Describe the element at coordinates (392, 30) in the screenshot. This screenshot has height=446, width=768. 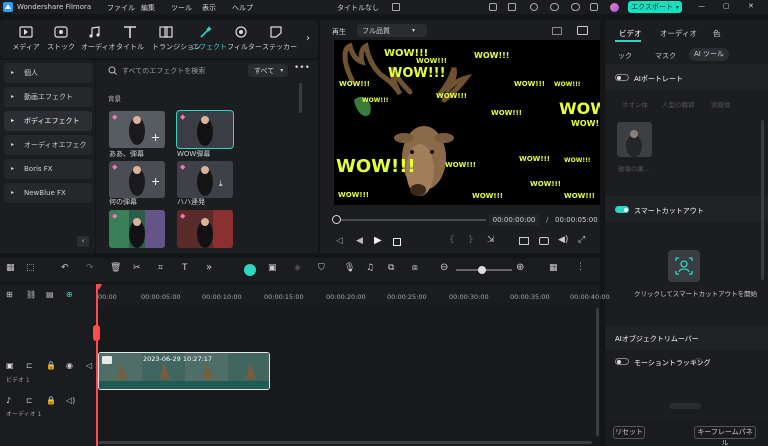
I see `quality-select: フル品質 ▾` at that location.